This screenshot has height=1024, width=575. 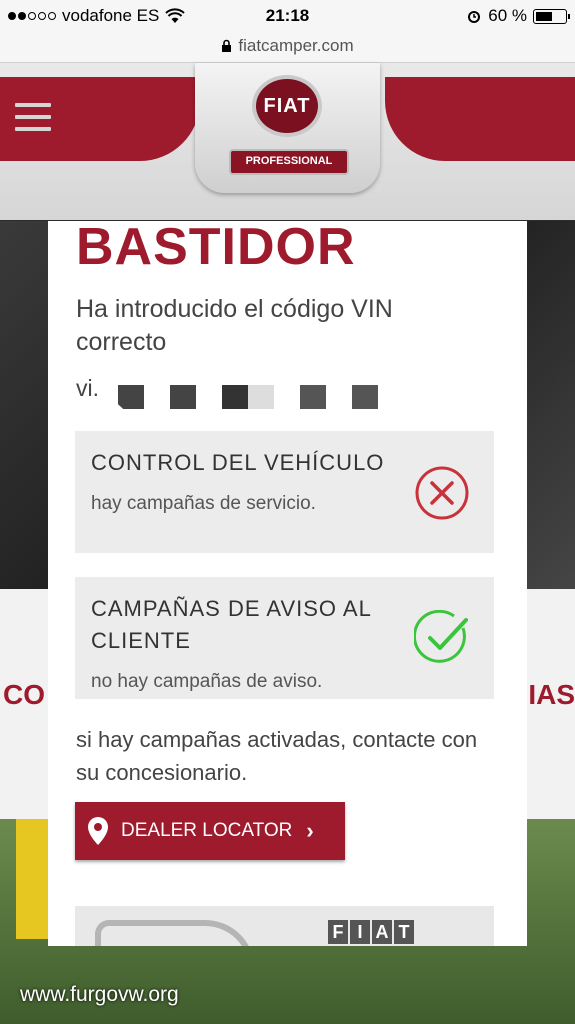 What do you see at coordinates (371, 932) in the screenshot?
I see `banner-fiat-logo: FIAT` at bounding box center [371, 932].